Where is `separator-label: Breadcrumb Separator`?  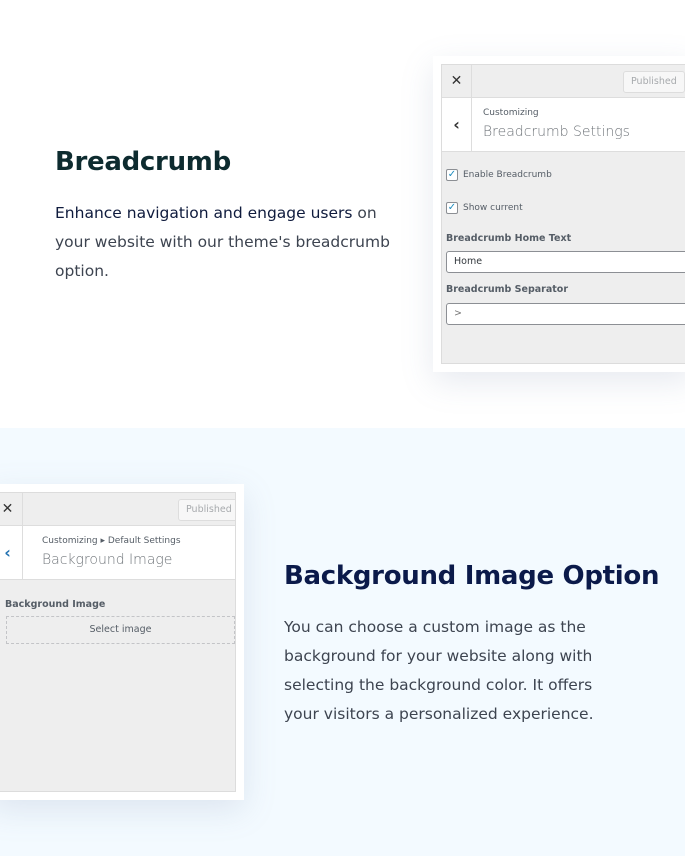
separator-label: Breadcrumb Separator is located at coordinates (507, 289).